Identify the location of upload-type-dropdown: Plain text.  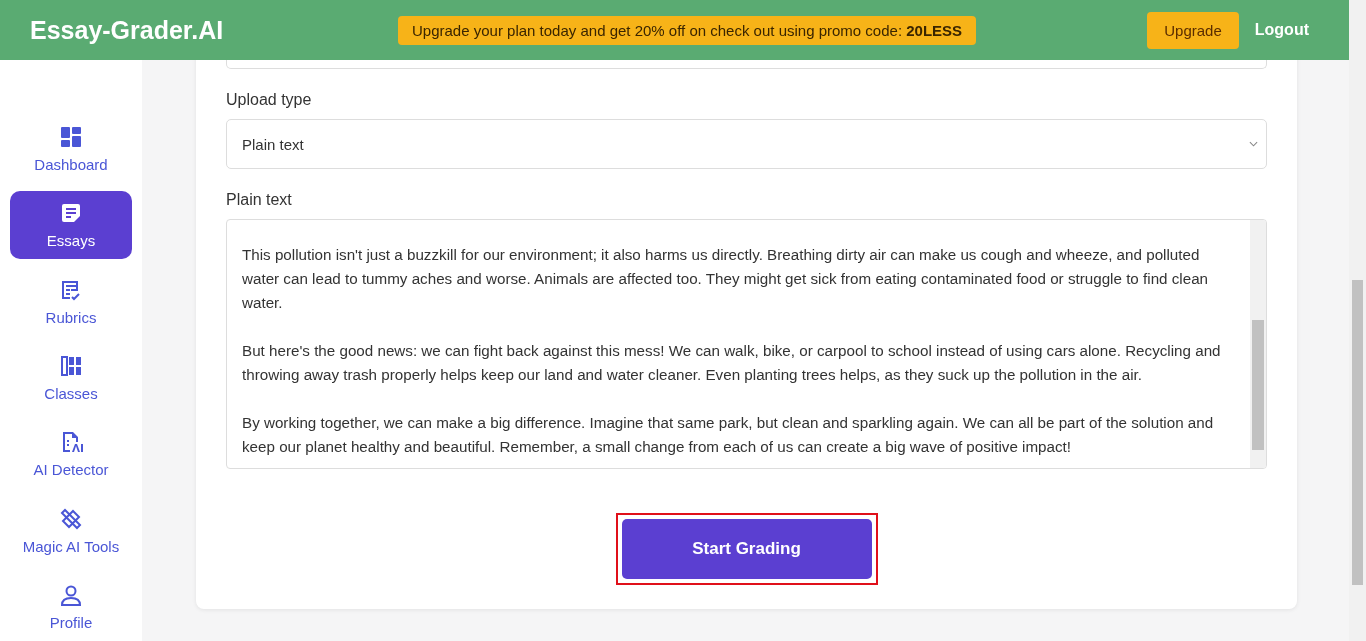
(746, 144).